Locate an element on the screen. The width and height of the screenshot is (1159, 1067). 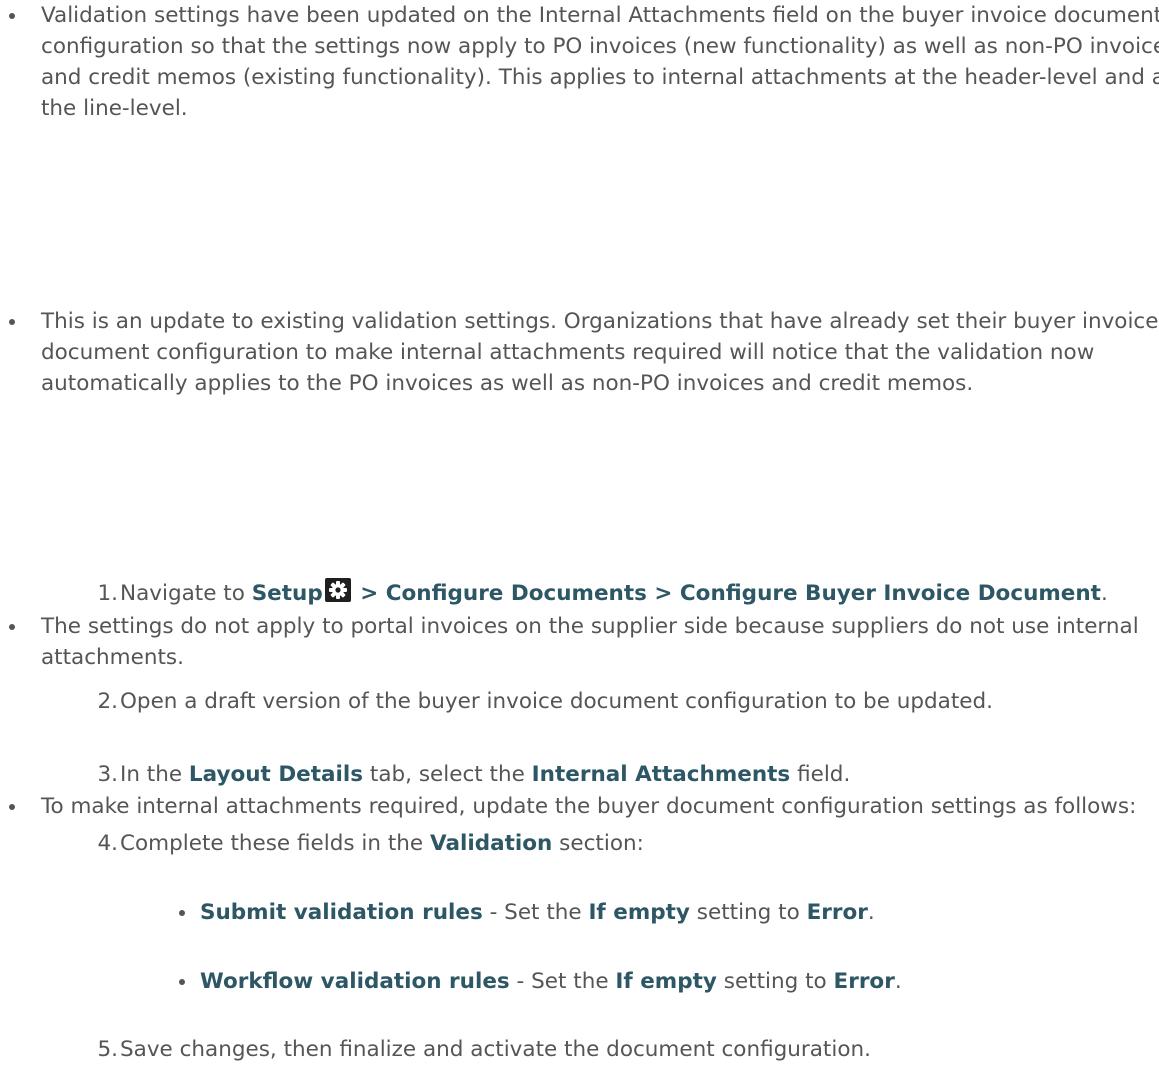
step-text-pre: Navigate to is located at coordinates (186, 593).